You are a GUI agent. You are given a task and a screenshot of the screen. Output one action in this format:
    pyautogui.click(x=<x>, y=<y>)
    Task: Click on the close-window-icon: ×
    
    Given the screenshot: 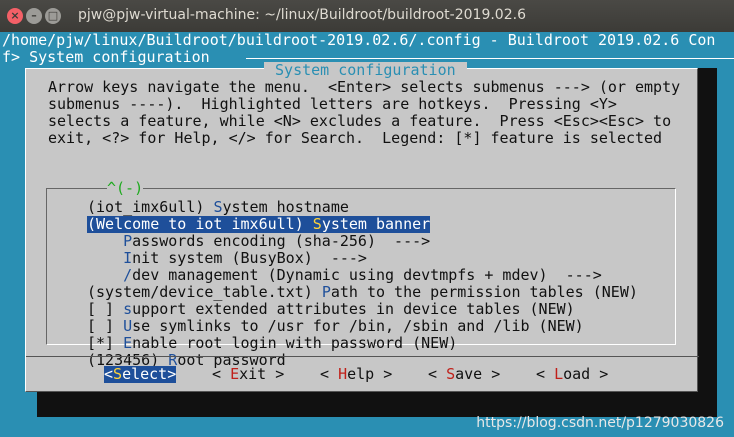 What is the action you would take?
    pyautogui.click(x=15, y=16)
    